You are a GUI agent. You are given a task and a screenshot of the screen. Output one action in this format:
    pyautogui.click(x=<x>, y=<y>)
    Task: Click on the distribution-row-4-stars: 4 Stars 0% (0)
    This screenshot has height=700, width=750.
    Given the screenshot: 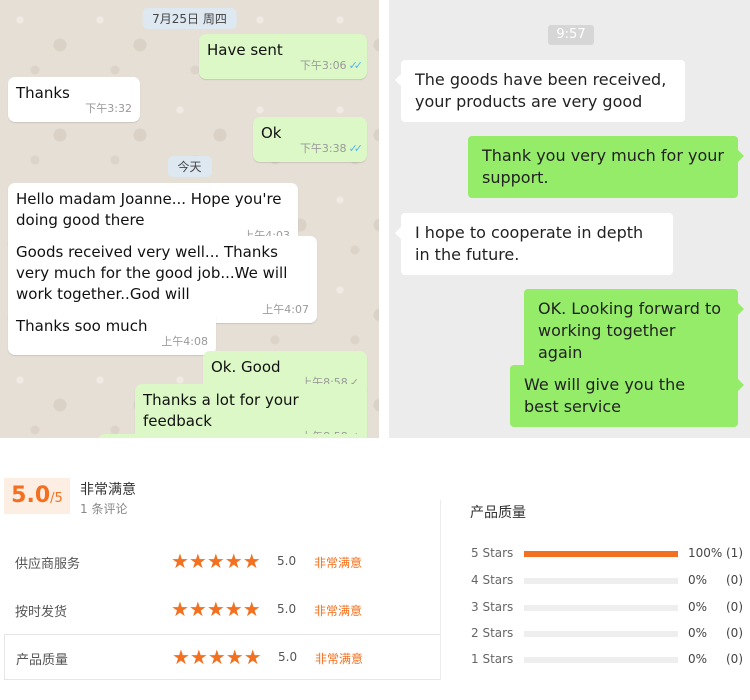 What is the action you would take?
    pyautogui.click(x=607, y=581)
    